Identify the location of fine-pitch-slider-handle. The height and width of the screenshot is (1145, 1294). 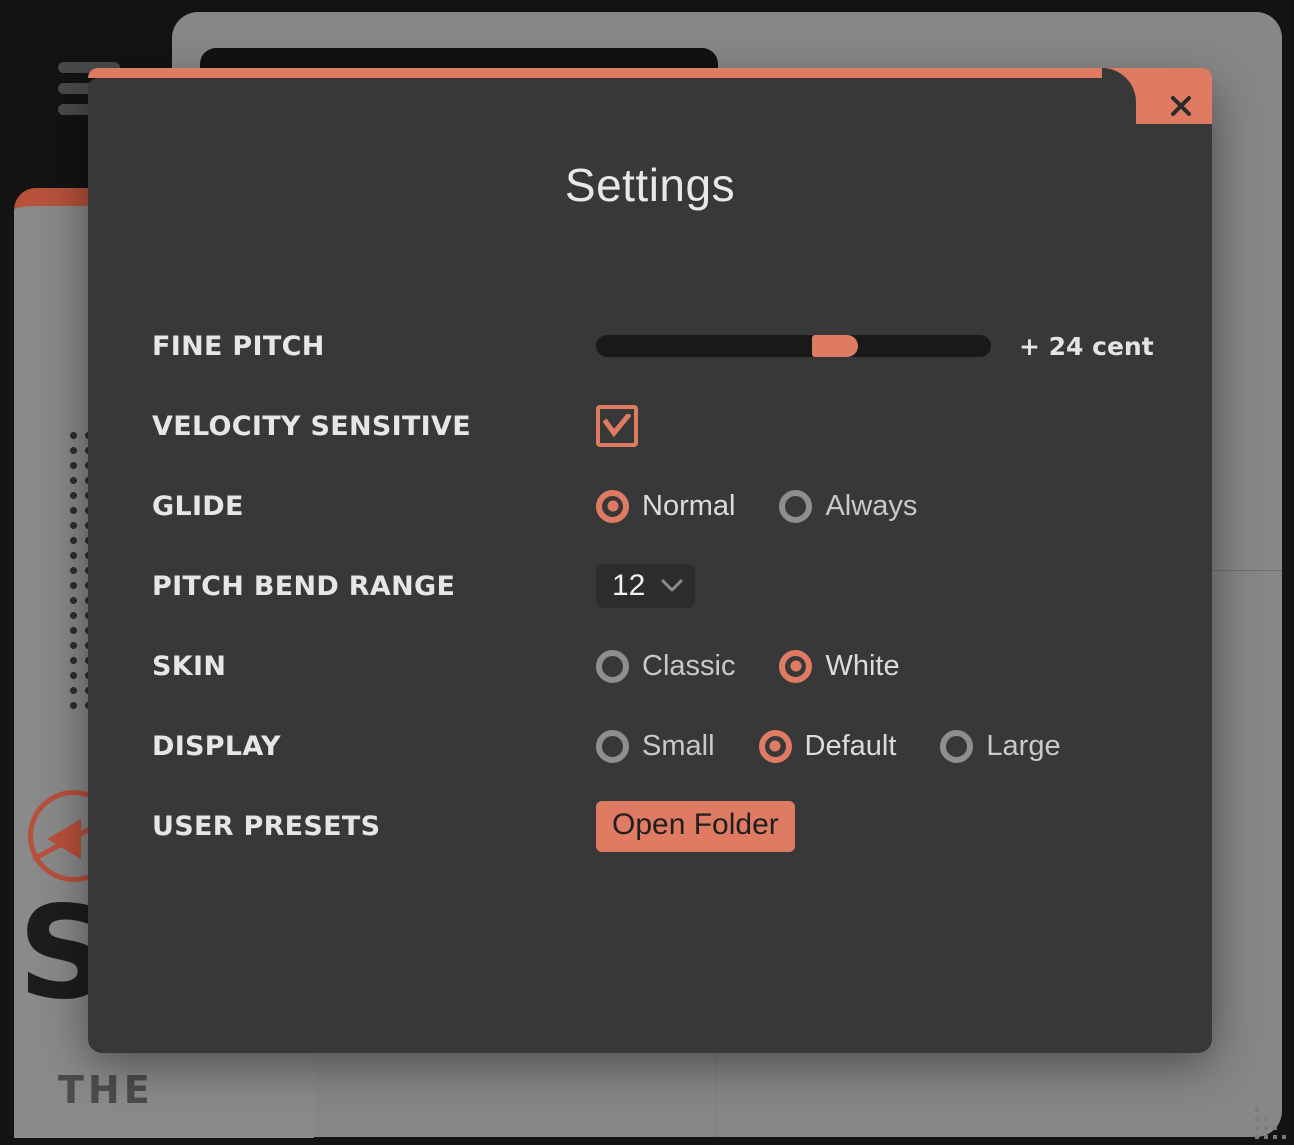
(835, 346).